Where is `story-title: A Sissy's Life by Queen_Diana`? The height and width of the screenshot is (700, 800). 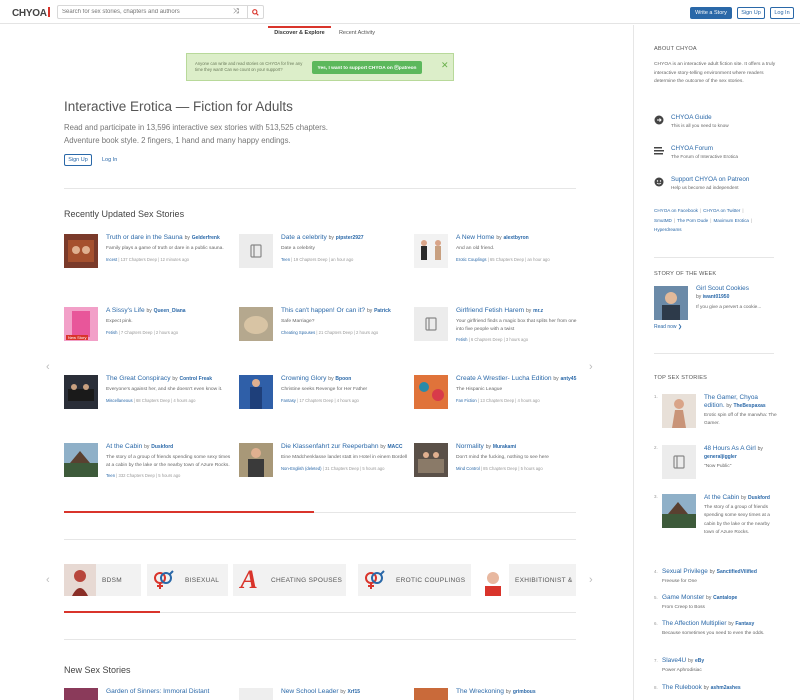
story-title: A Sissy's Life by Queen_Diana is located at coordinates (170, 311).